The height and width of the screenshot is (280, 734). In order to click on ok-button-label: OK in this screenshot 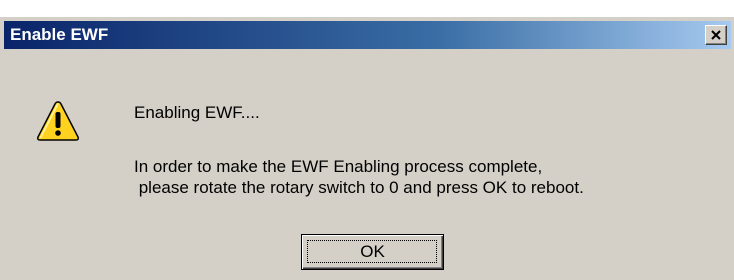, I will do `click(372, 251)`.